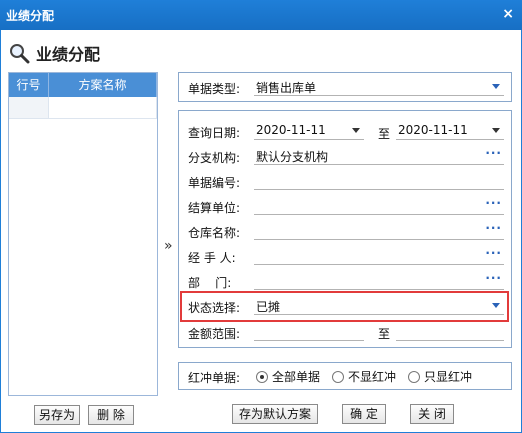 This screenshot has height=433, width=522. I want to click on window-title: 业绩分配, so click(30, 16).